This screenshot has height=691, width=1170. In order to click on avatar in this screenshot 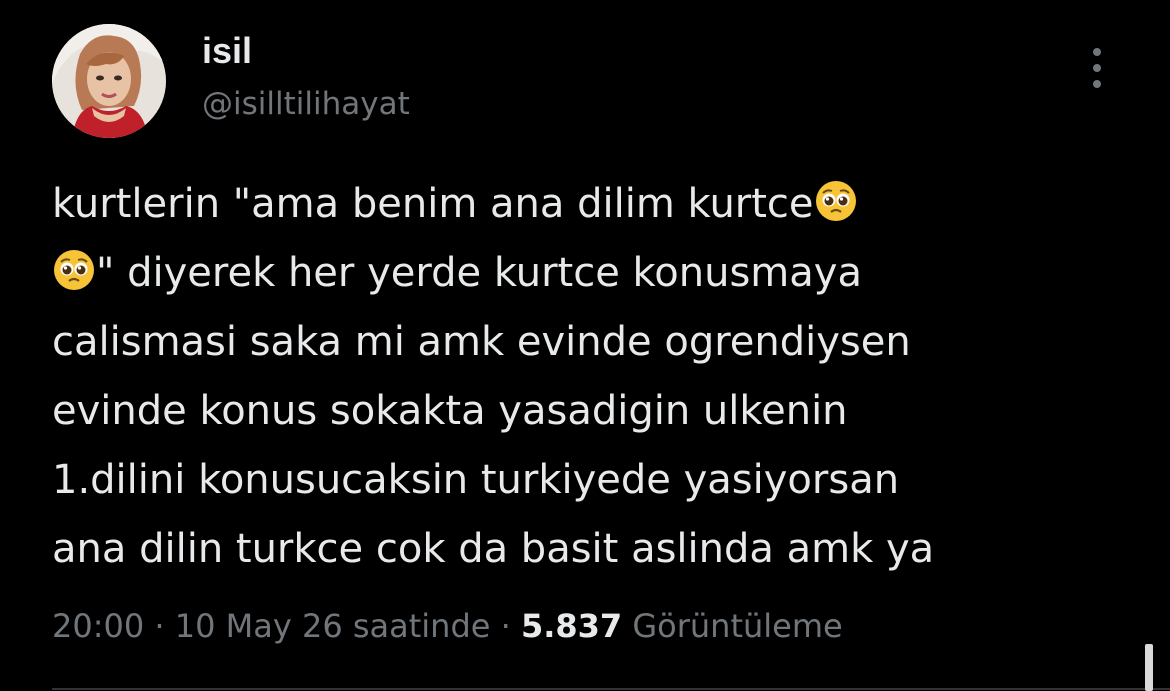, I will do `click(109, 81)`.